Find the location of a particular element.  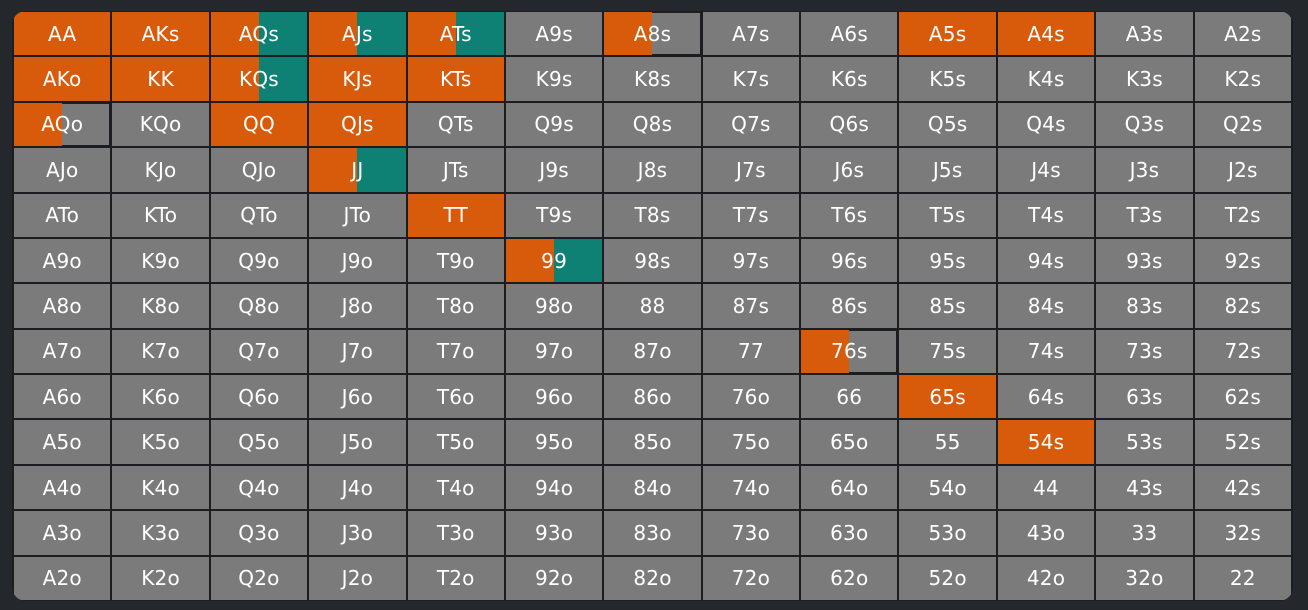

hand-cell-82o: 82o is located at coordinates (652, 578).